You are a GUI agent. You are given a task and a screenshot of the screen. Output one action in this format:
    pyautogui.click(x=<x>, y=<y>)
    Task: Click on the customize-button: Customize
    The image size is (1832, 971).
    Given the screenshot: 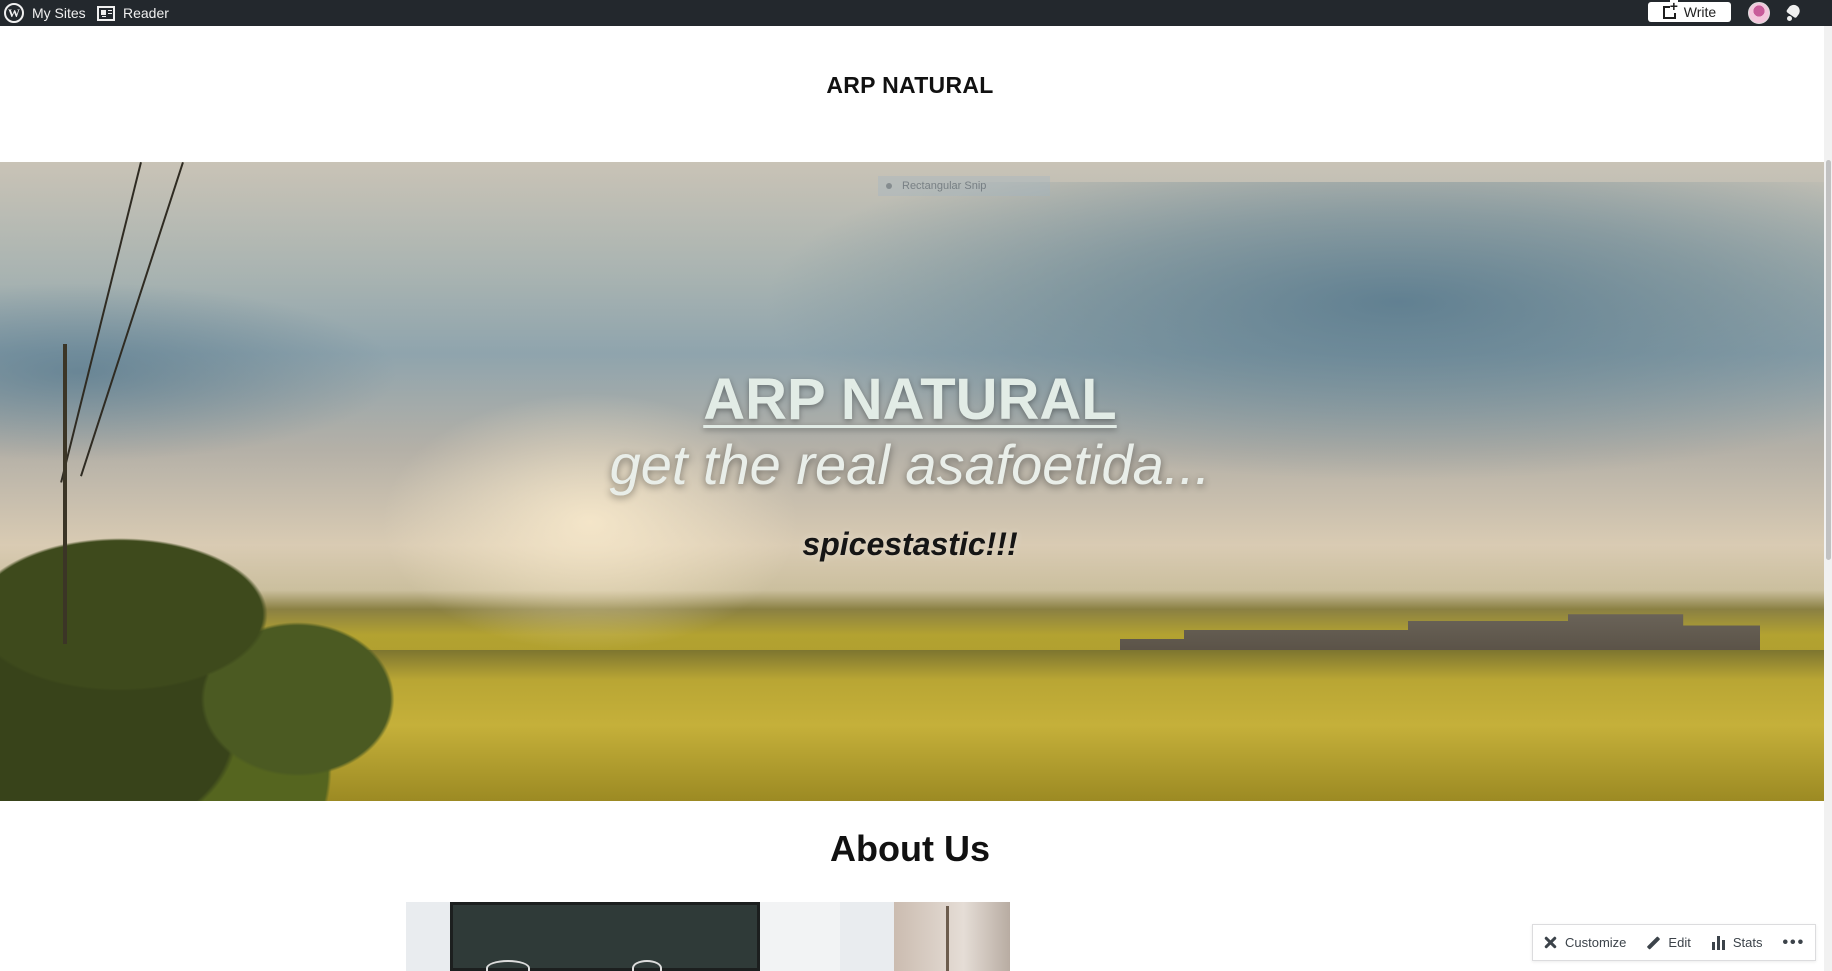 What is the action you would take?
    pyautogui.click(x=1584, y=942)
    